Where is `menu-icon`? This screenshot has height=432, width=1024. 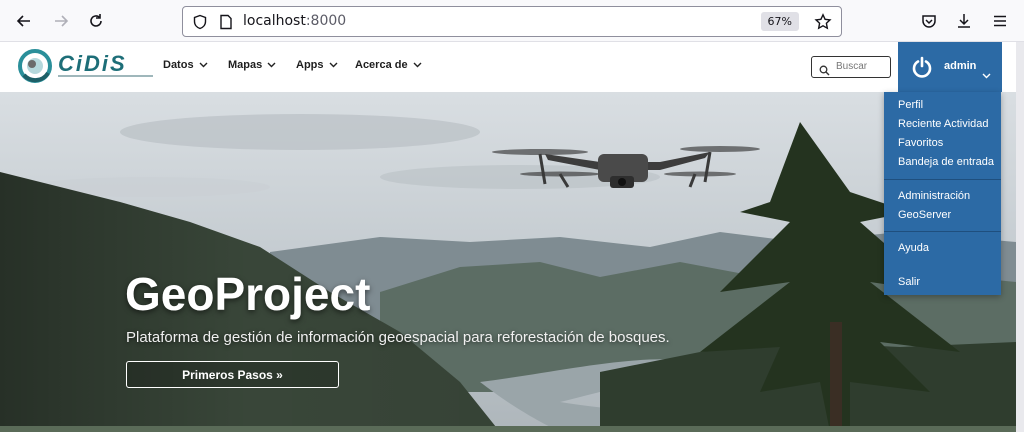 menu-icon is located at coordinates (1000, 21).